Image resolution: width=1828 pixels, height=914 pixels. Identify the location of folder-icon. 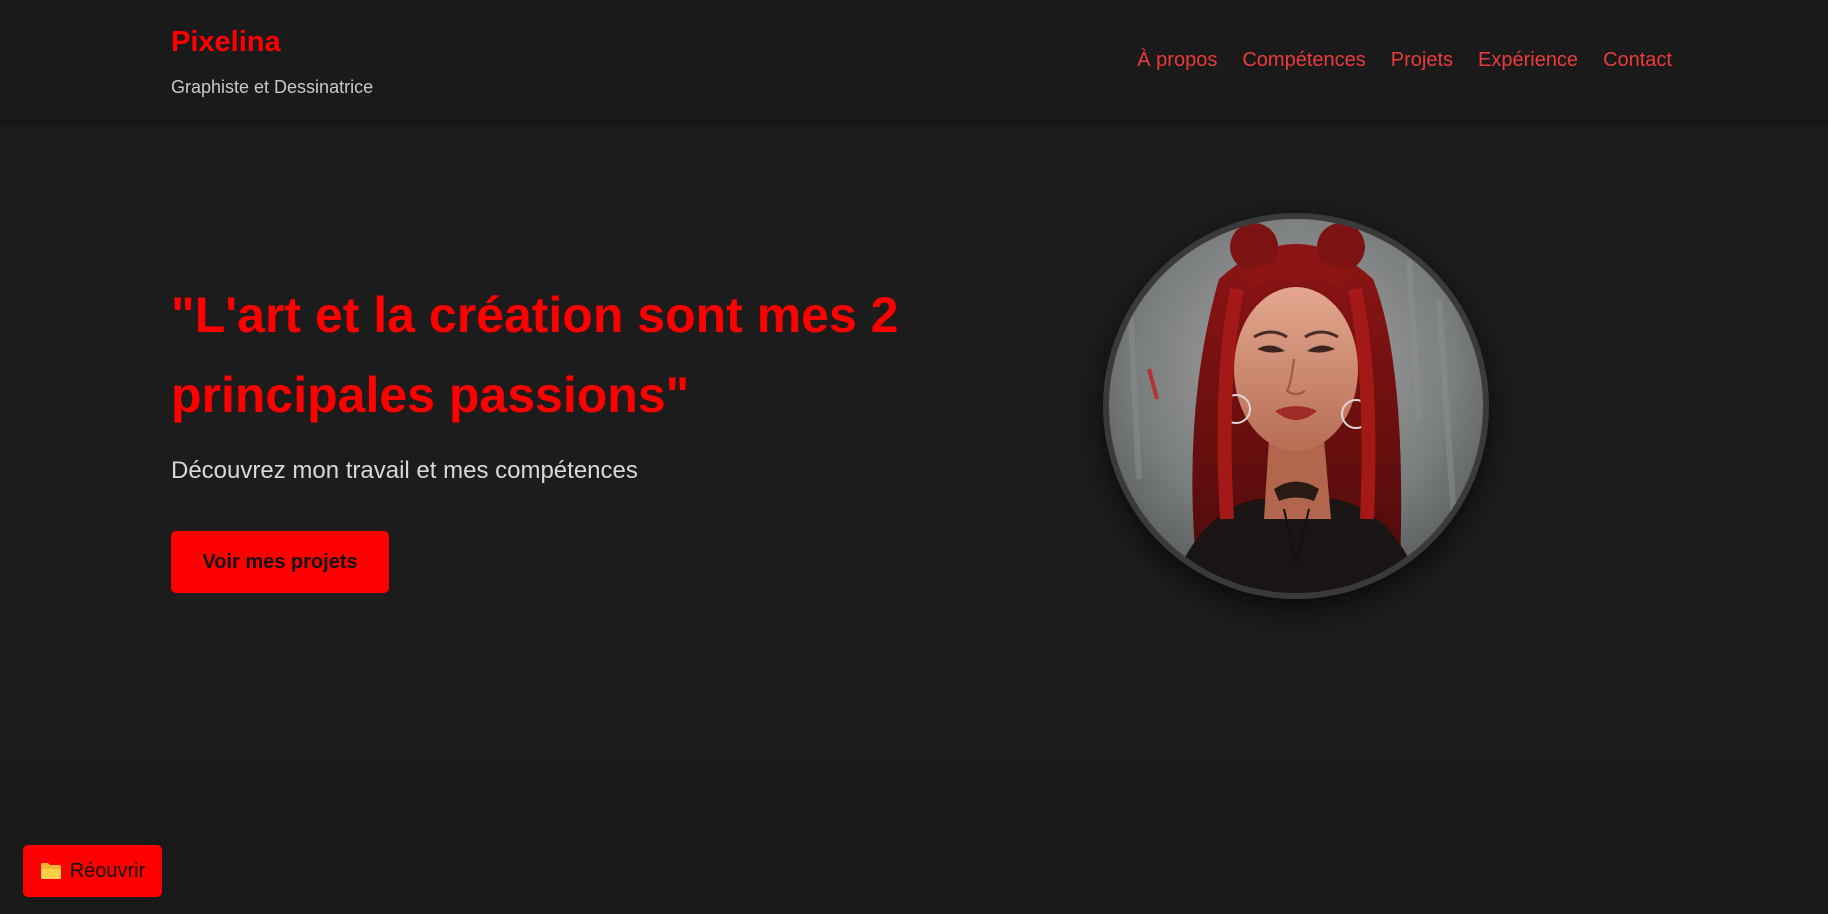
(51, 871).